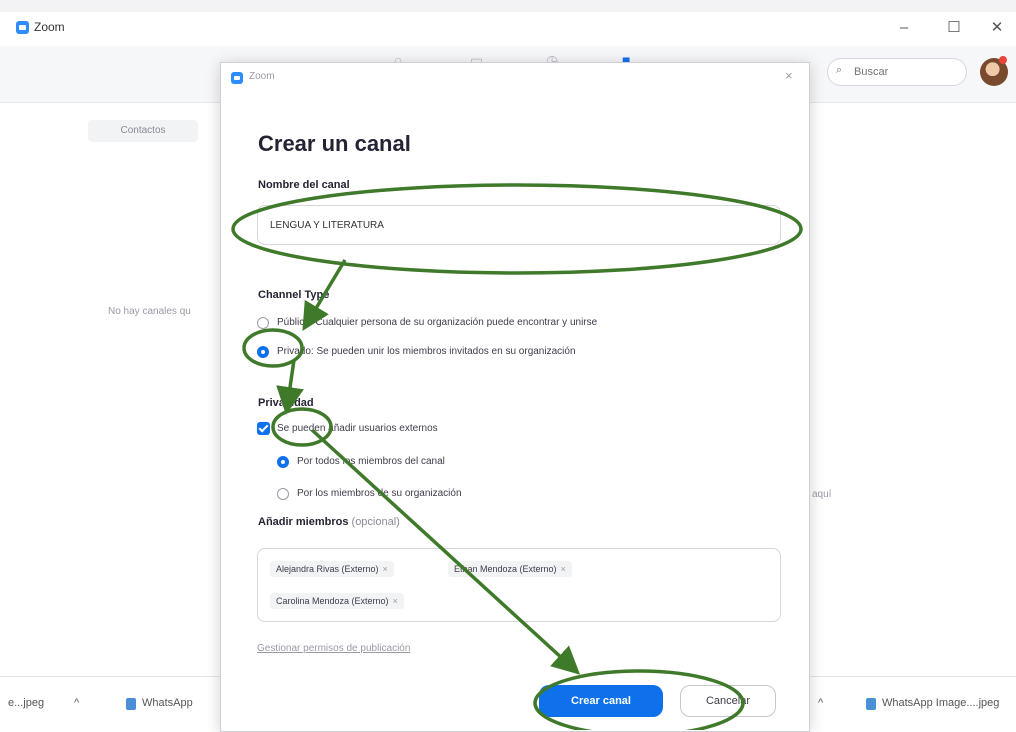 This screenshot has height=732, width=1016. I want to click on empty-channels-text: No hay canales qu, so click(149, 311).